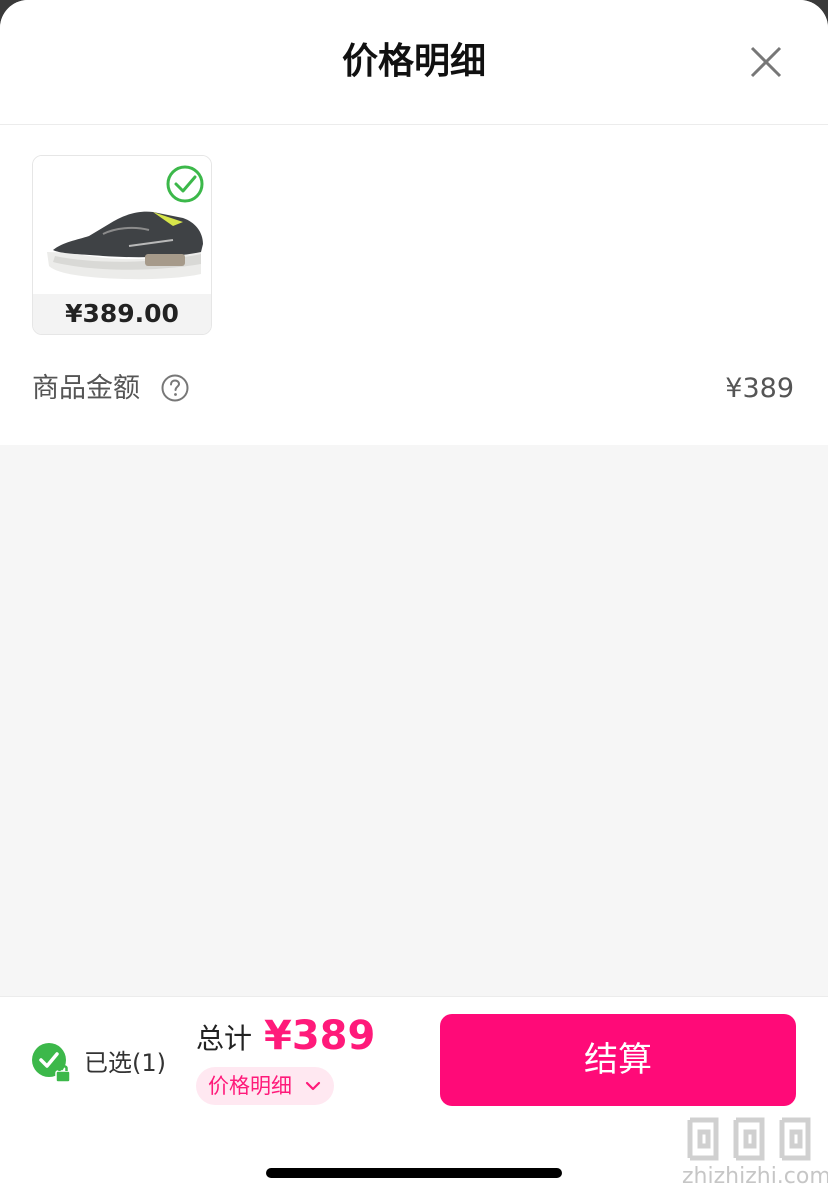 The height and width of the screenshot is (1196, 828). What do you see at coordinates (185, 184) in the screenshot?
I see `check-circle-icon` at bounding box center [185, 184].